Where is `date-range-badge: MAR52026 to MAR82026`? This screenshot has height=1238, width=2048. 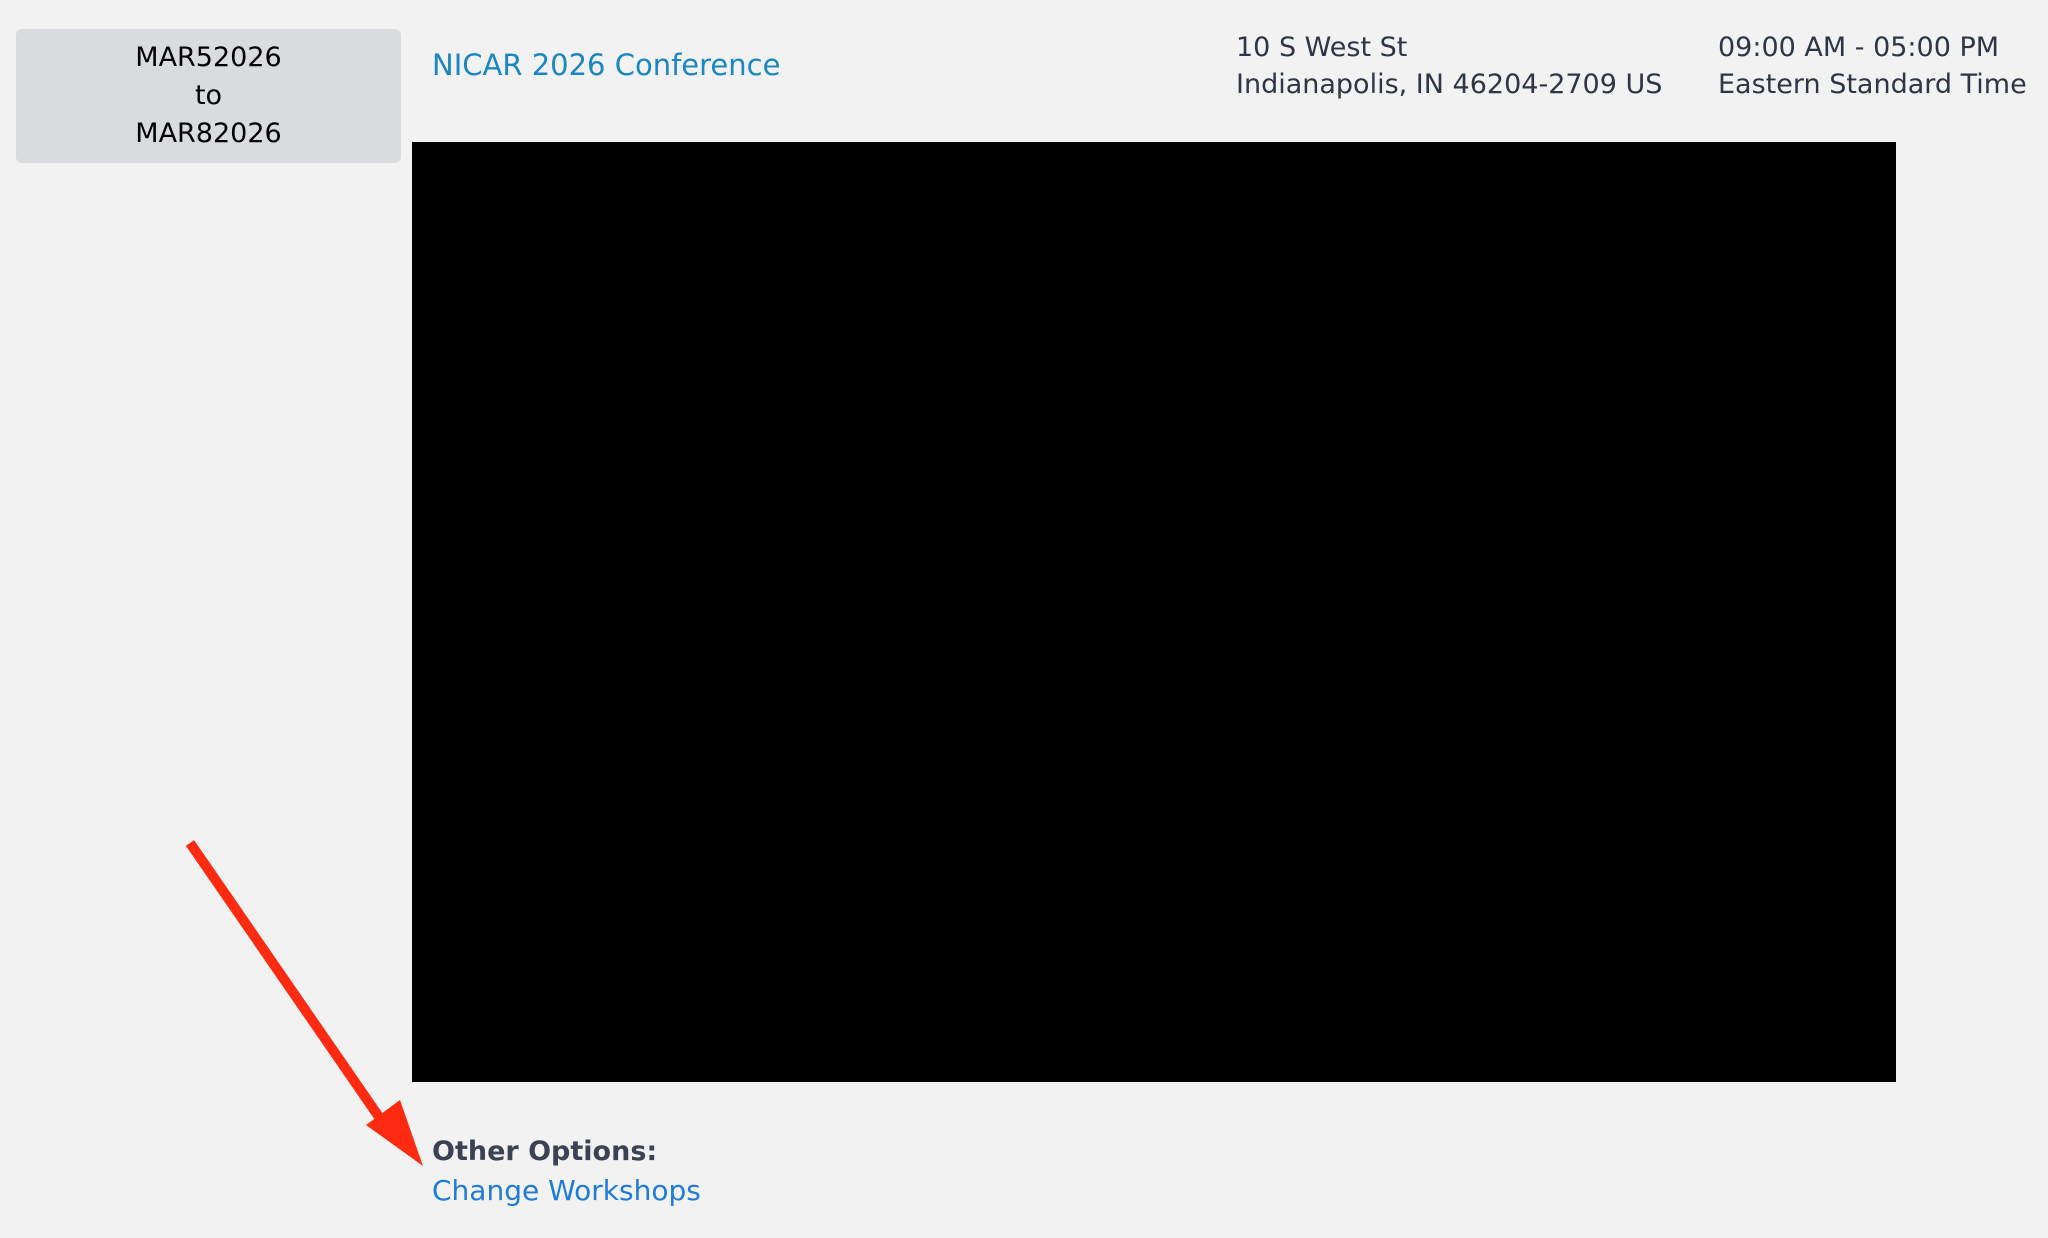
date-range-badge: MAR52026 to MAR82026 is located at coordinates (208, 96).